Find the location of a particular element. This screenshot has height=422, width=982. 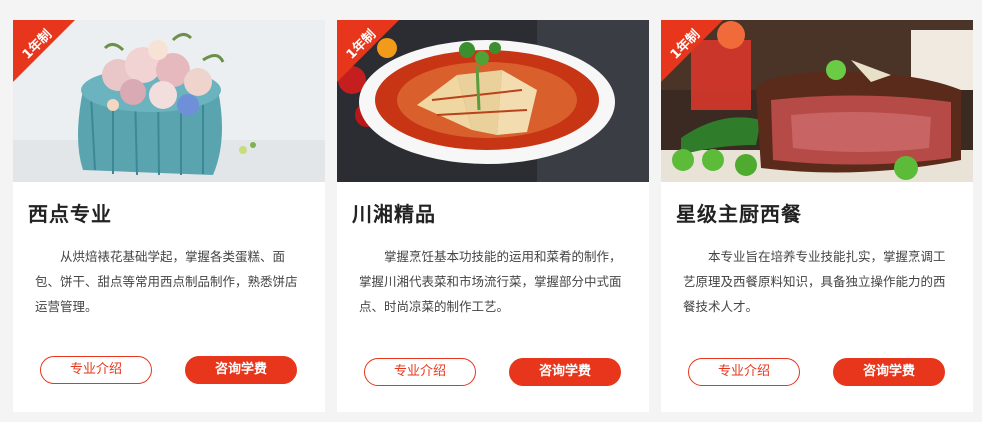

course-title: 星级主厨西餐 is located at coordinates (739, 214).